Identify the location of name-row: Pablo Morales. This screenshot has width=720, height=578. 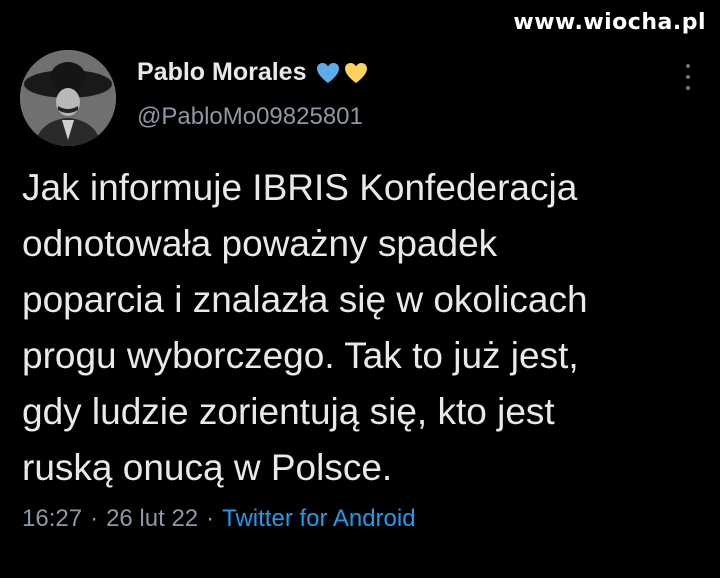
(253, 72).